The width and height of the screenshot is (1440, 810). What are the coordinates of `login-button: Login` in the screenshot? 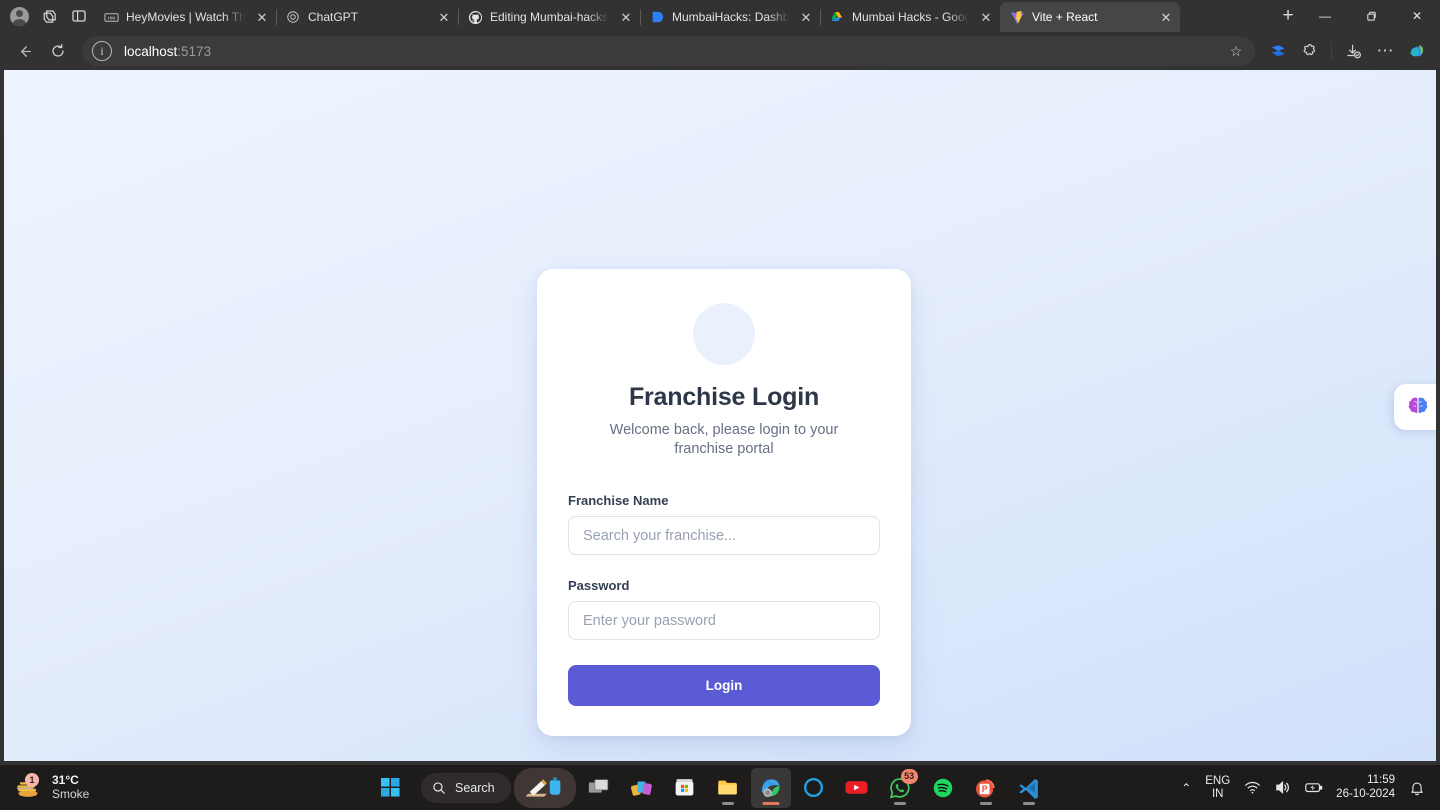 It's located at (724, 686).